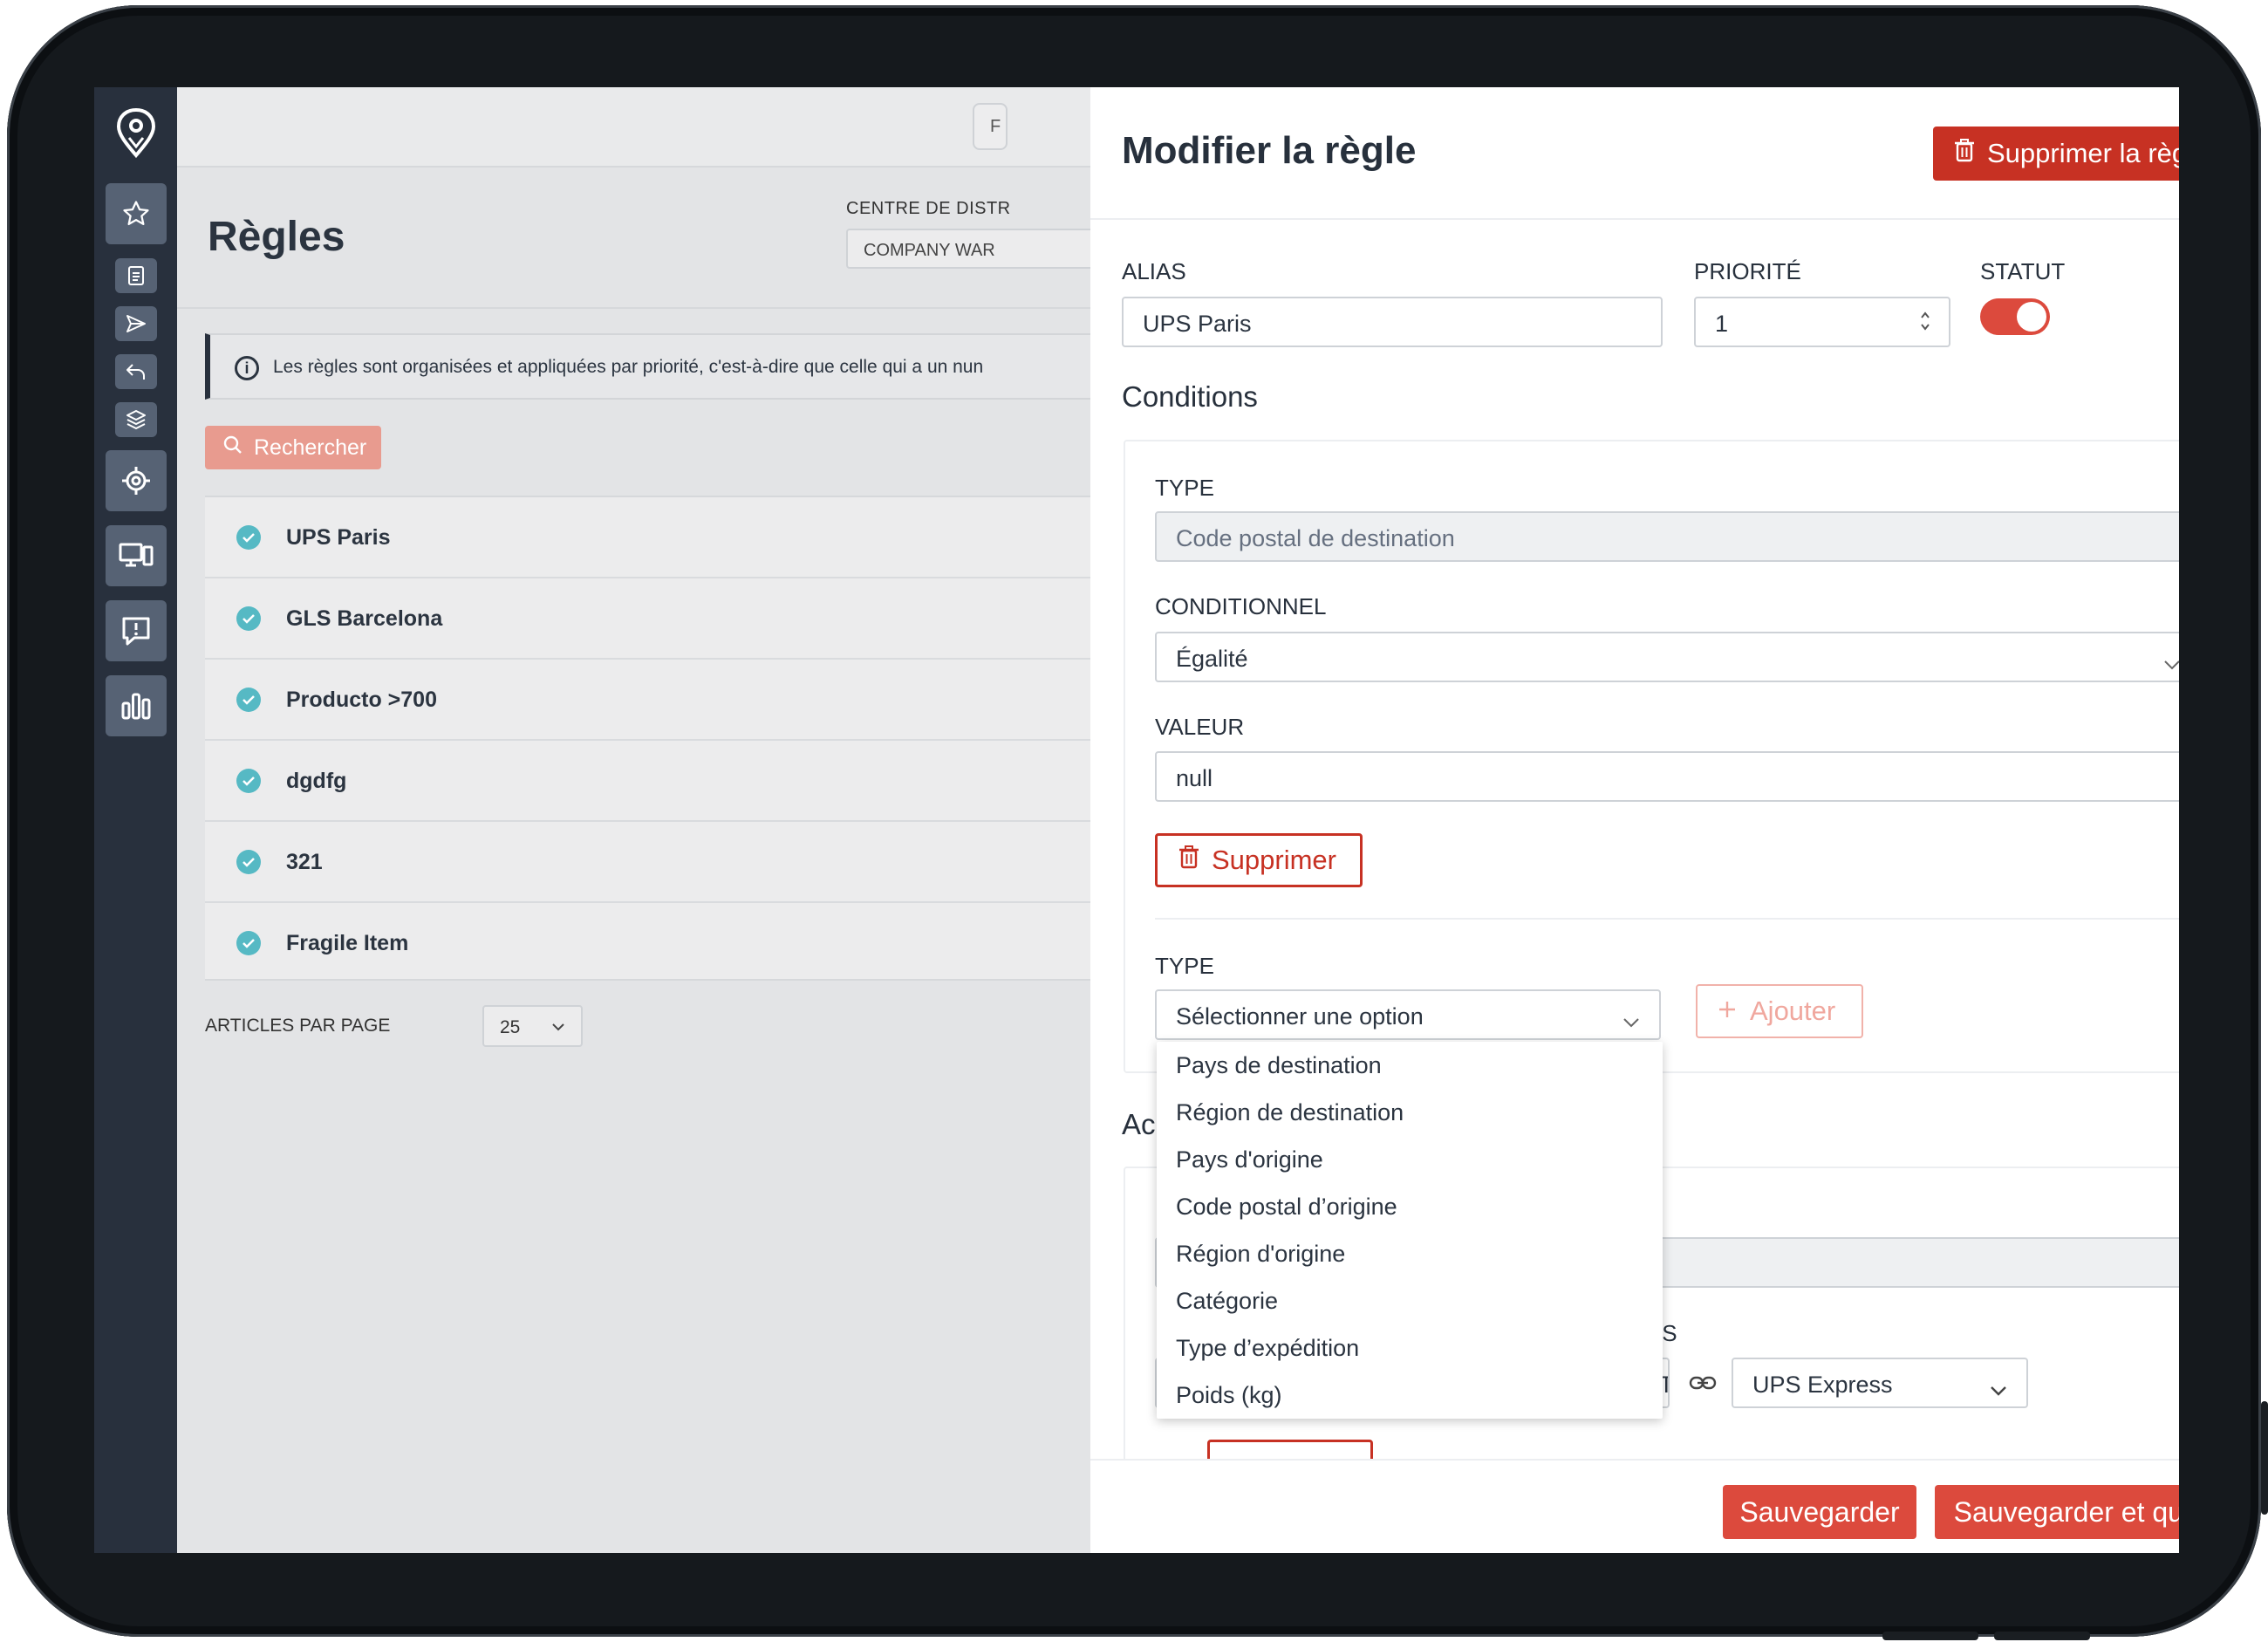  Describe the element at coordinates (685, 862) in the screenshot. I see `list-item: 321` at that location.